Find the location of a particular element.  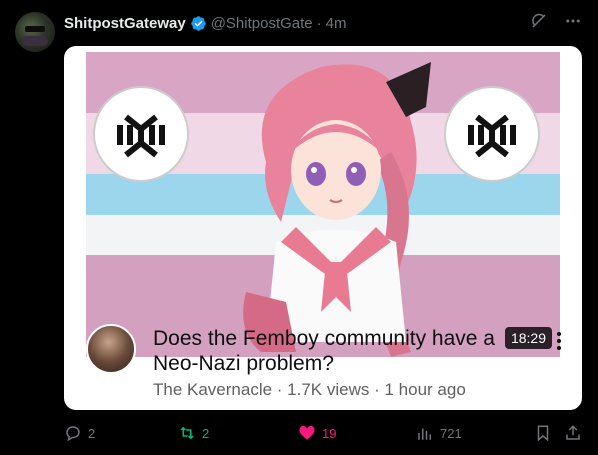

reply-button: 2 is located at coordinates (79, 433).